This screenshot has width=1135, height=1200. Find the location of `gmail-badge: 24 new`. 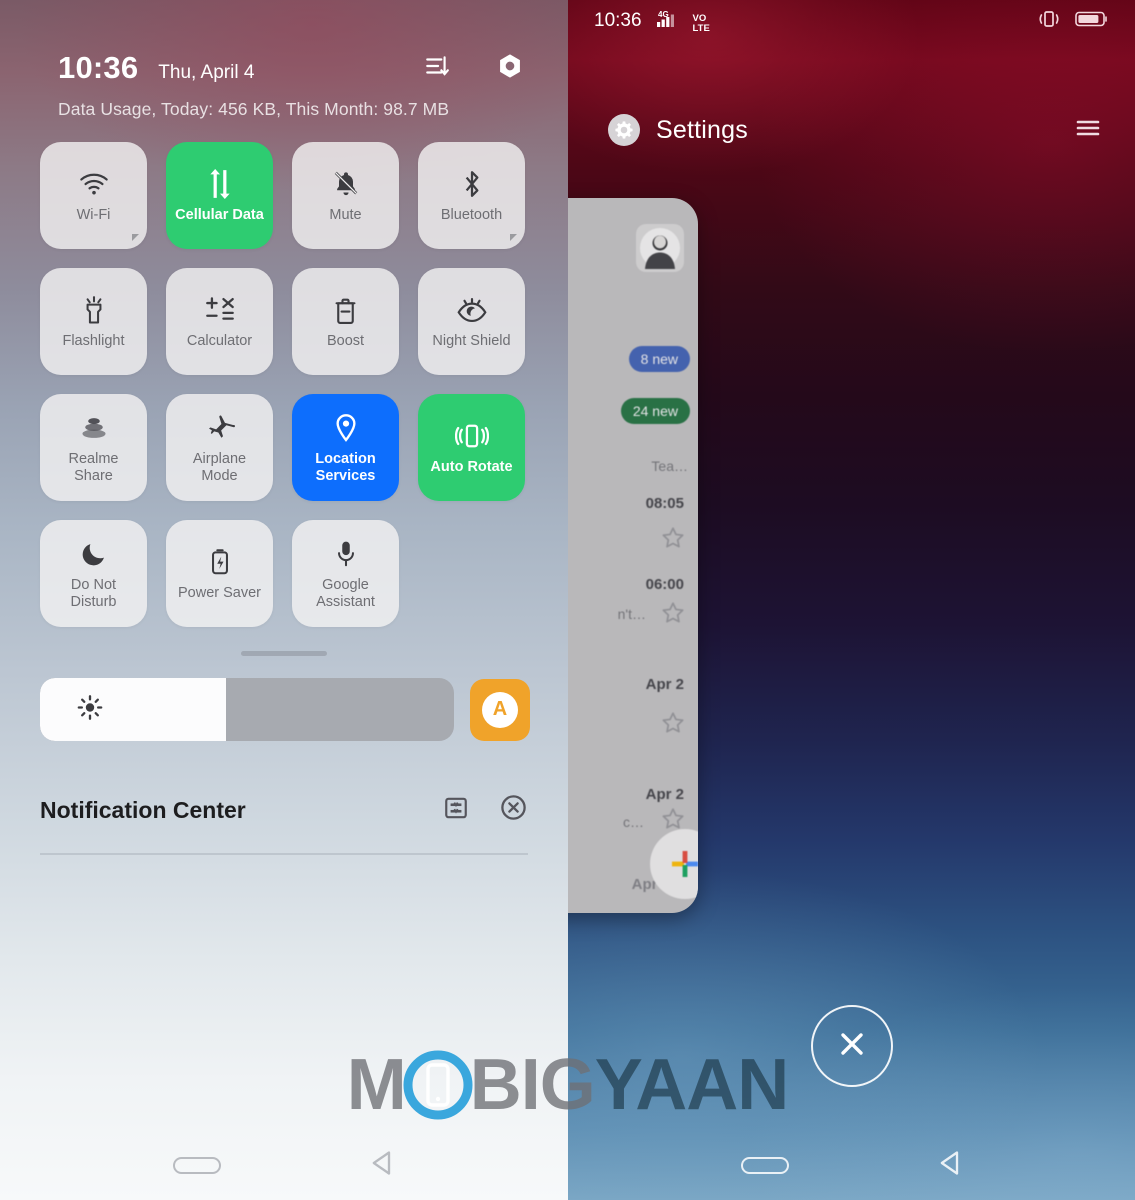

gmail-badge: 24 new is located at coordinates (655, 411).